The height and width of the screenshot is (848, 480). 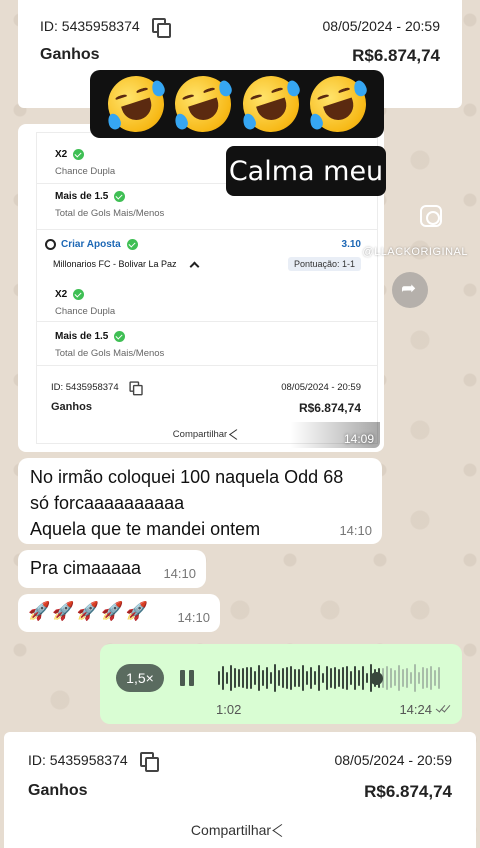 I want to click on incoming-message: Pra cimaaaaa 14:10, so click(x=112, y=569).